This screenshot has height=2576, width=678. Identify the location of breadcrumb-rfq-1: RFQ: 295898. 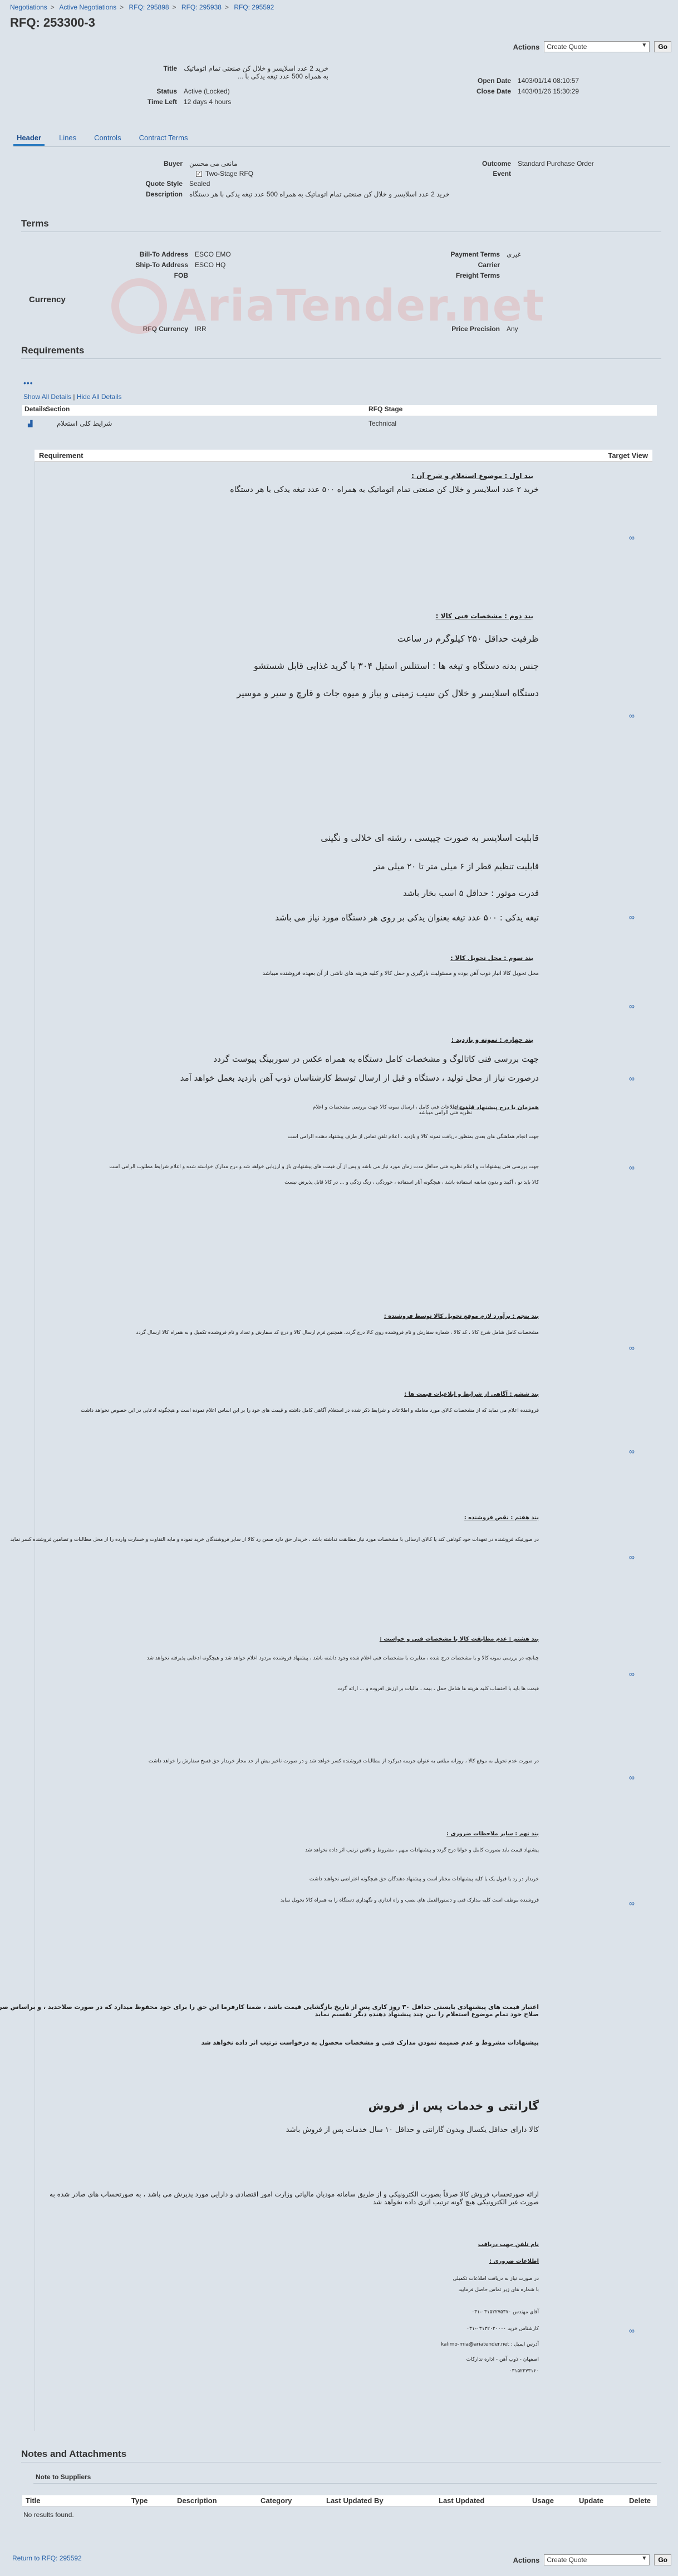
(149, 7).